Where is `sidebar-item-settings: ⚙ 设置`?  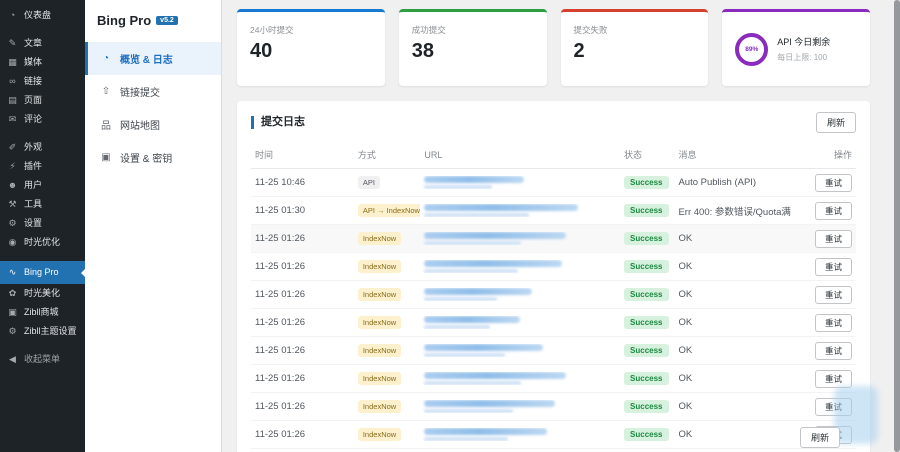
sidebar-item-settings: ⚙ 设置 is located at coordinates (42, 223).